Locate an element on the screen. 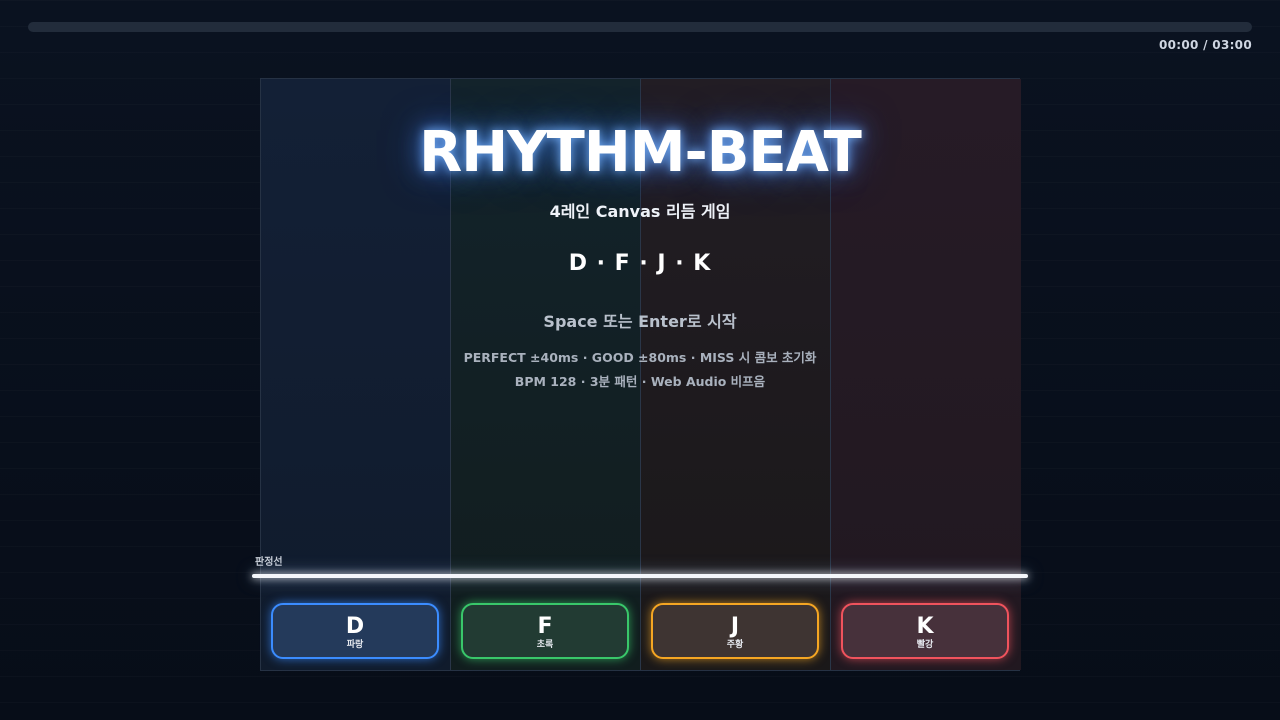 Image resolution: width=1280 pixels, height=720 pixels. key-pad-f: F 초록 is located at coordinates (545, 631).